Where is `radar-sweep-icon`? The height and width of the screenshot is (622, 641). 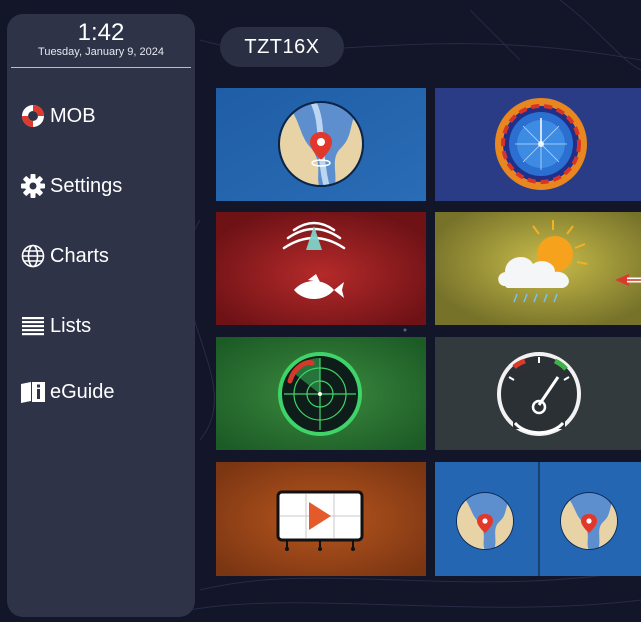 radar-sweep-icon is located at coordinates (538, 144).